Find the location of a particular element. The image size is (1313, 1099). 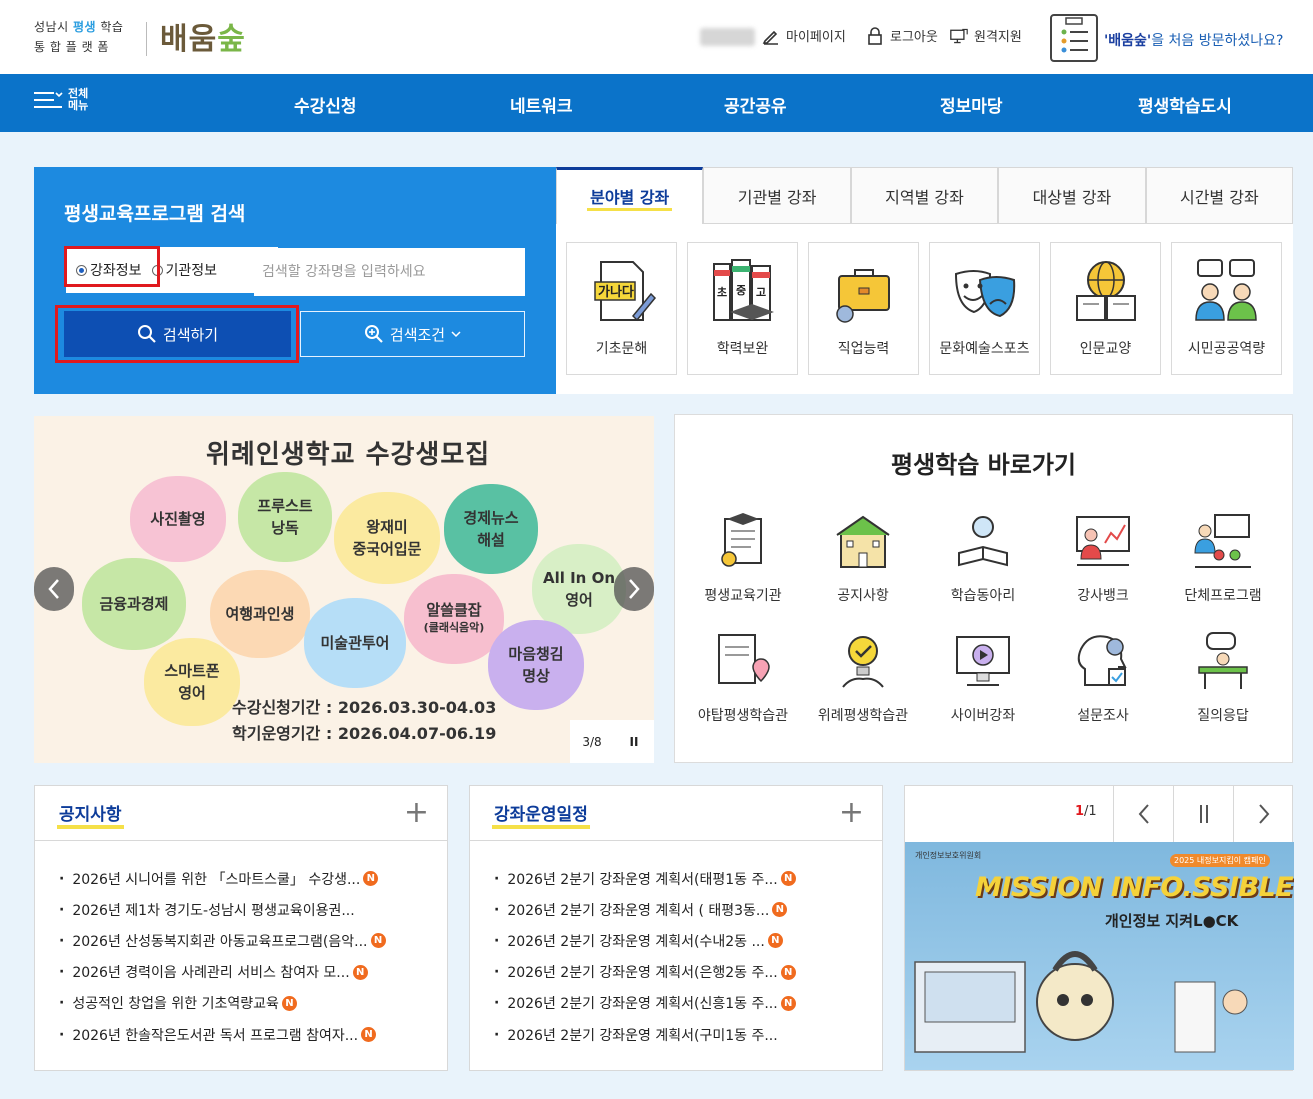

promo-prev-button is located at coordinates (1143, 814).